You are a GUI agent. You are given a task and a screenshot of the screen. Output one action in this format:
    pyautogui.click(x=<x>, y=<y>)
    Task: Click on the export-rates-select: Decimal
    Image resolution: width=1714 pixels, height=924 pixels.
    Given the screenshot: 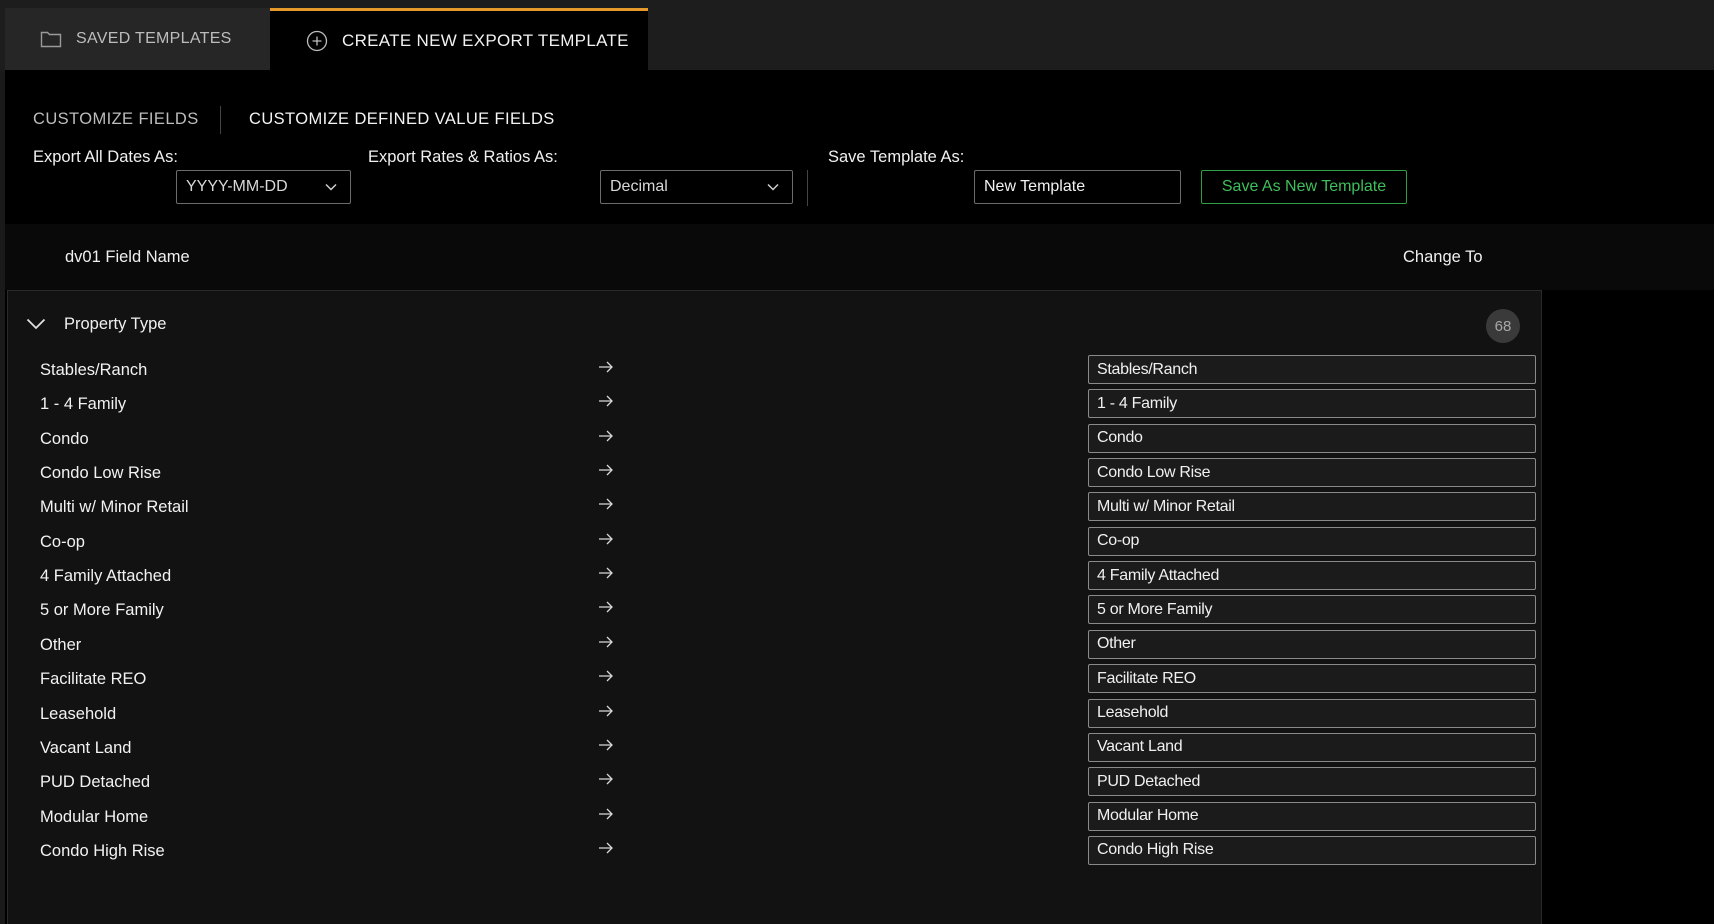 What is the action you would take?
    pyautogui.click(x=696, y=187)
    